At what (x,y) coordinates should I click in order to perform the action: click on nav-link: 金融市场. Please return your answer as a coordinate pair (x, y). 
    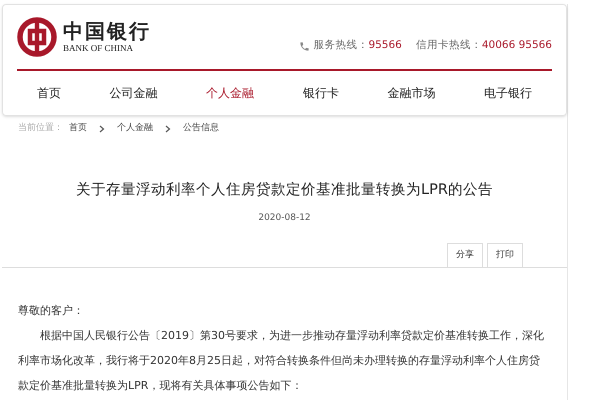
    Looking at the image, I should click on (411, 93).